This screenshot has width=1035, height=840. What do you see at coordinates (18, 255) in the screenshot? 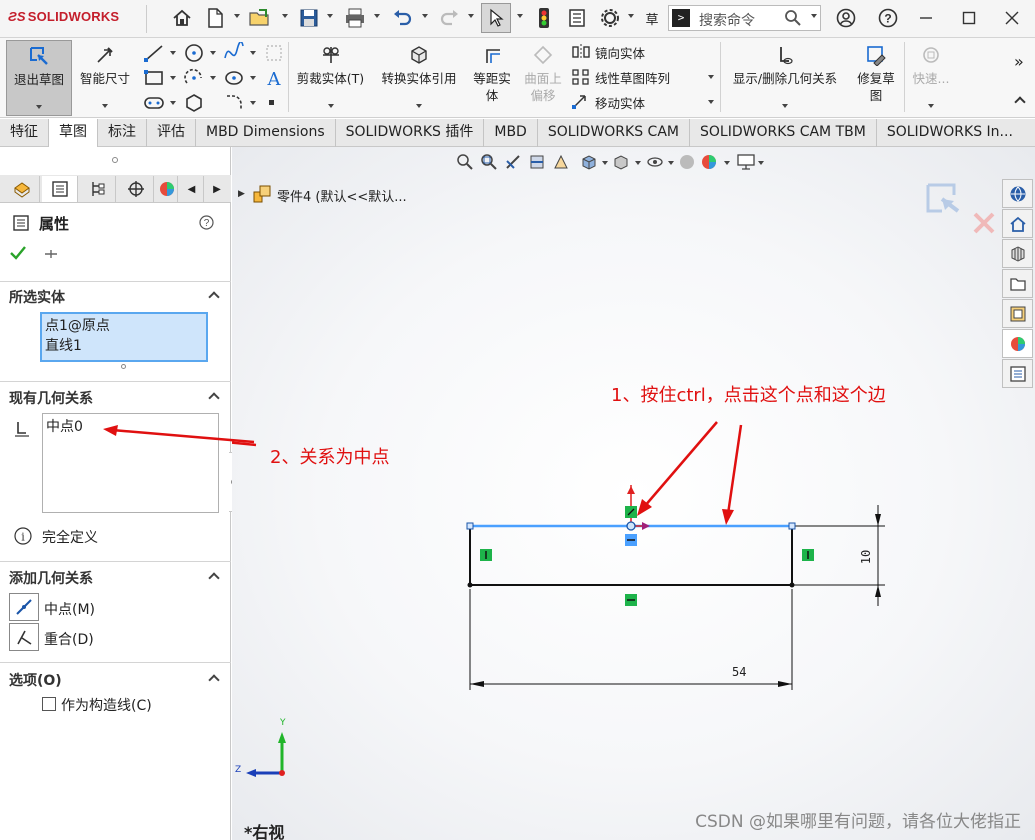
I see `ok-checkmark-icon` at bounding box center [18, 255].